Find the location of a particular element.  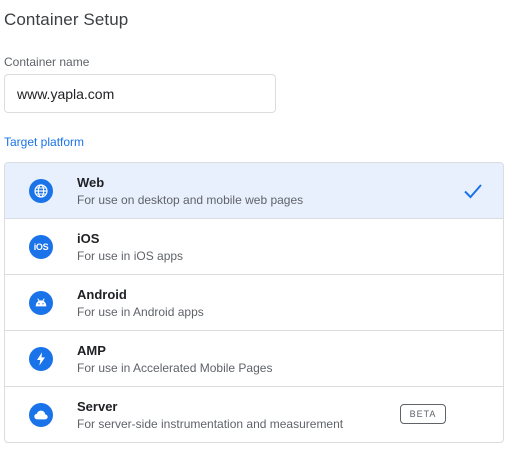

ios-icon: iOS is located at coordinates (41, 247).